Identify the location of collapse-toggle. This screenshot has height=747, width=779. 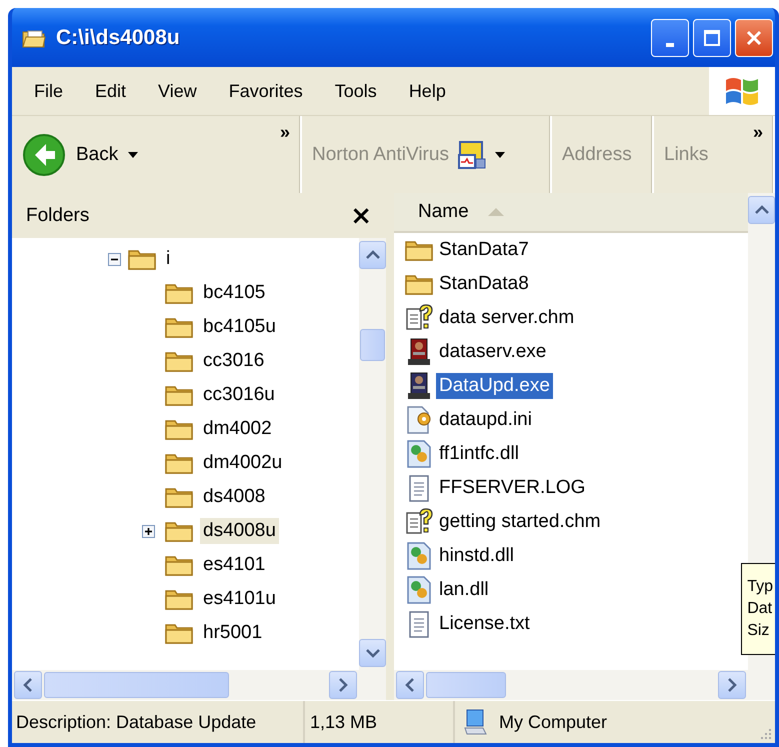
(114, 259).